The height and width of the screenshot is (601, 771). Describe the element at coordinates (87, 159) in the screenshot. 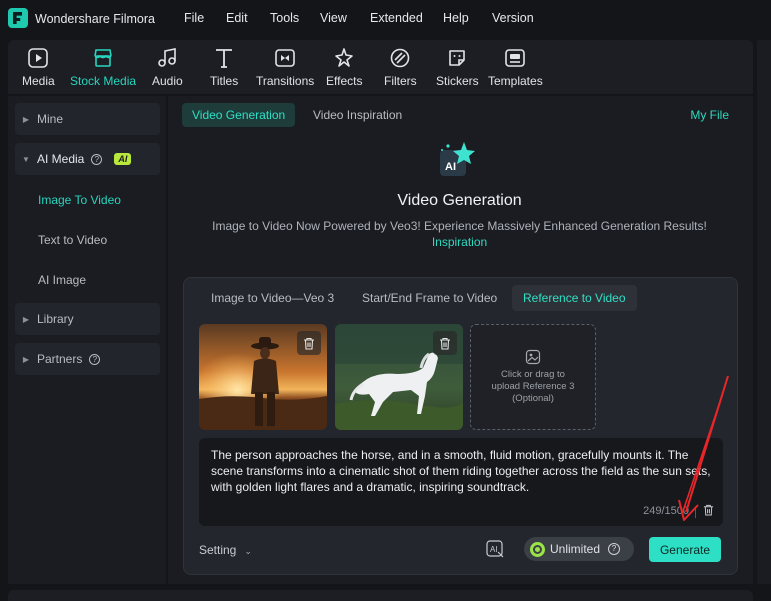

I see `sidebar-item-ai-media: ▼ AI Media ? AI` at that location.